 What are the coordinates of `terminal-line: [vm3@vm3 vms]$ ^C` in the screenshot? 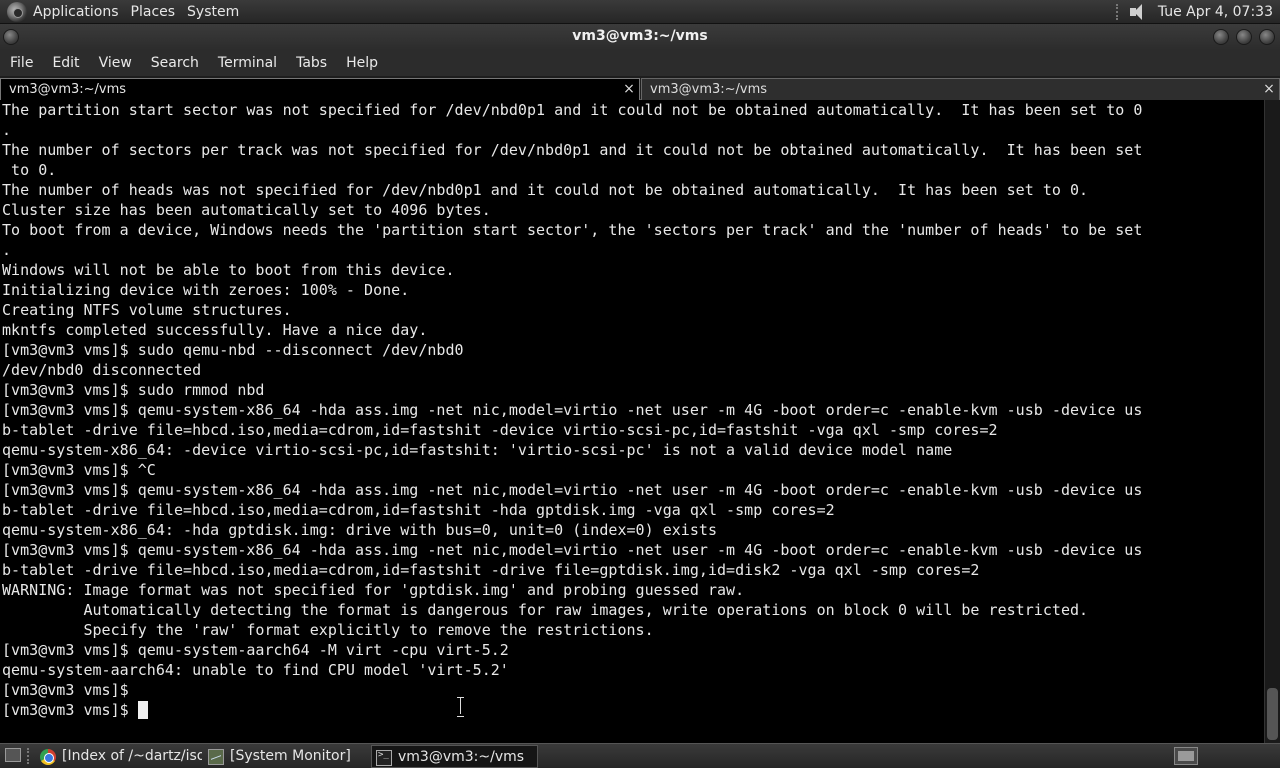 It's located at (633, 470).